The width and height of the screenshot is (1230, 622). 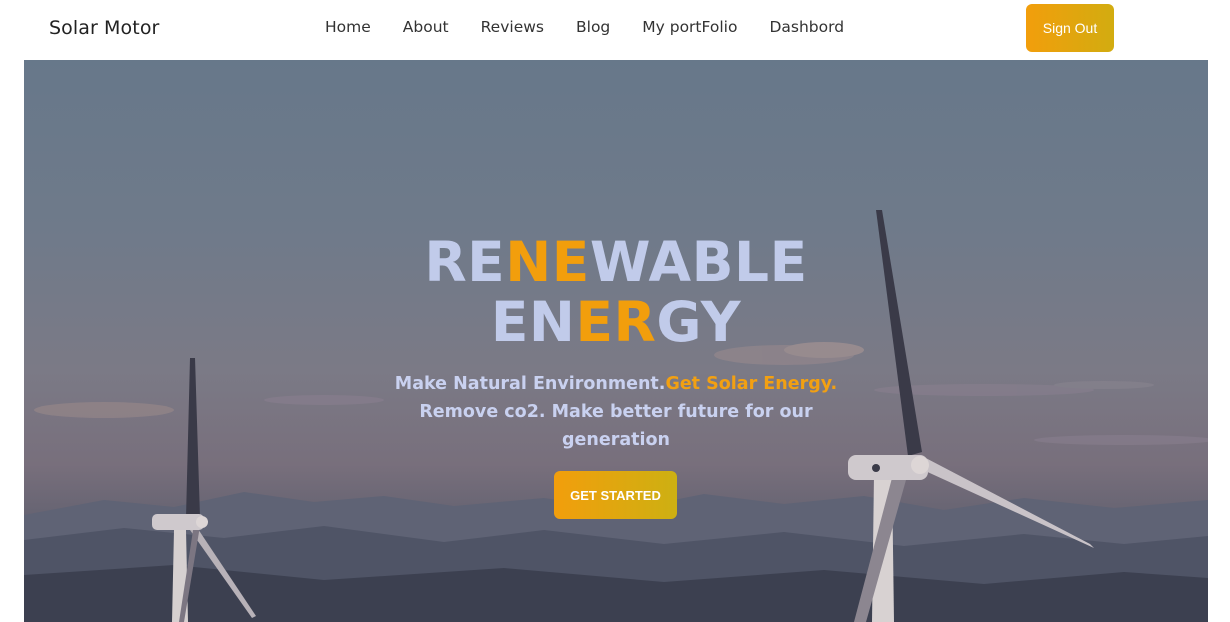 I want to click on nav-link-about: About, so click(x=426, y=27).